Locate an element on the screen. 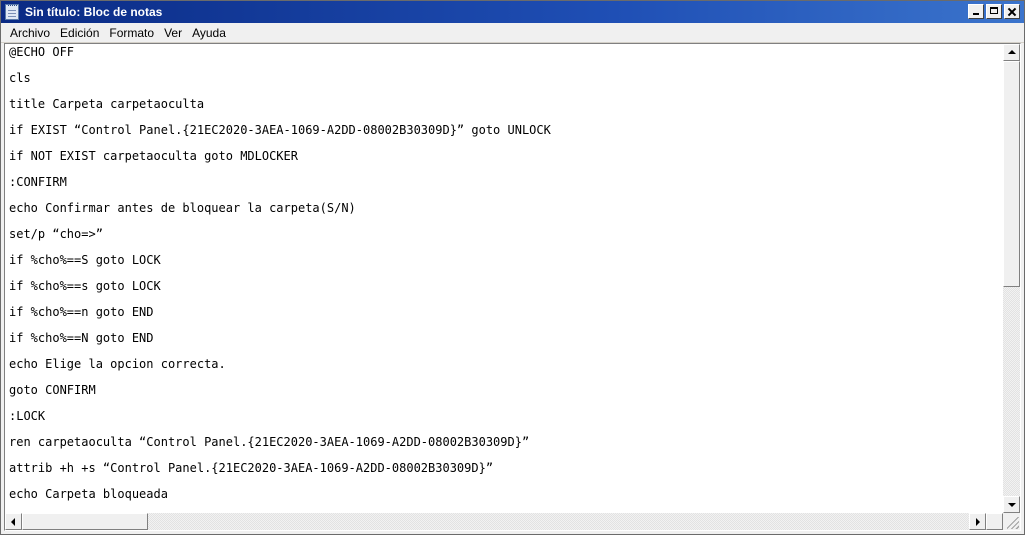  scroll-right-button is located at coordinates (977, 521).